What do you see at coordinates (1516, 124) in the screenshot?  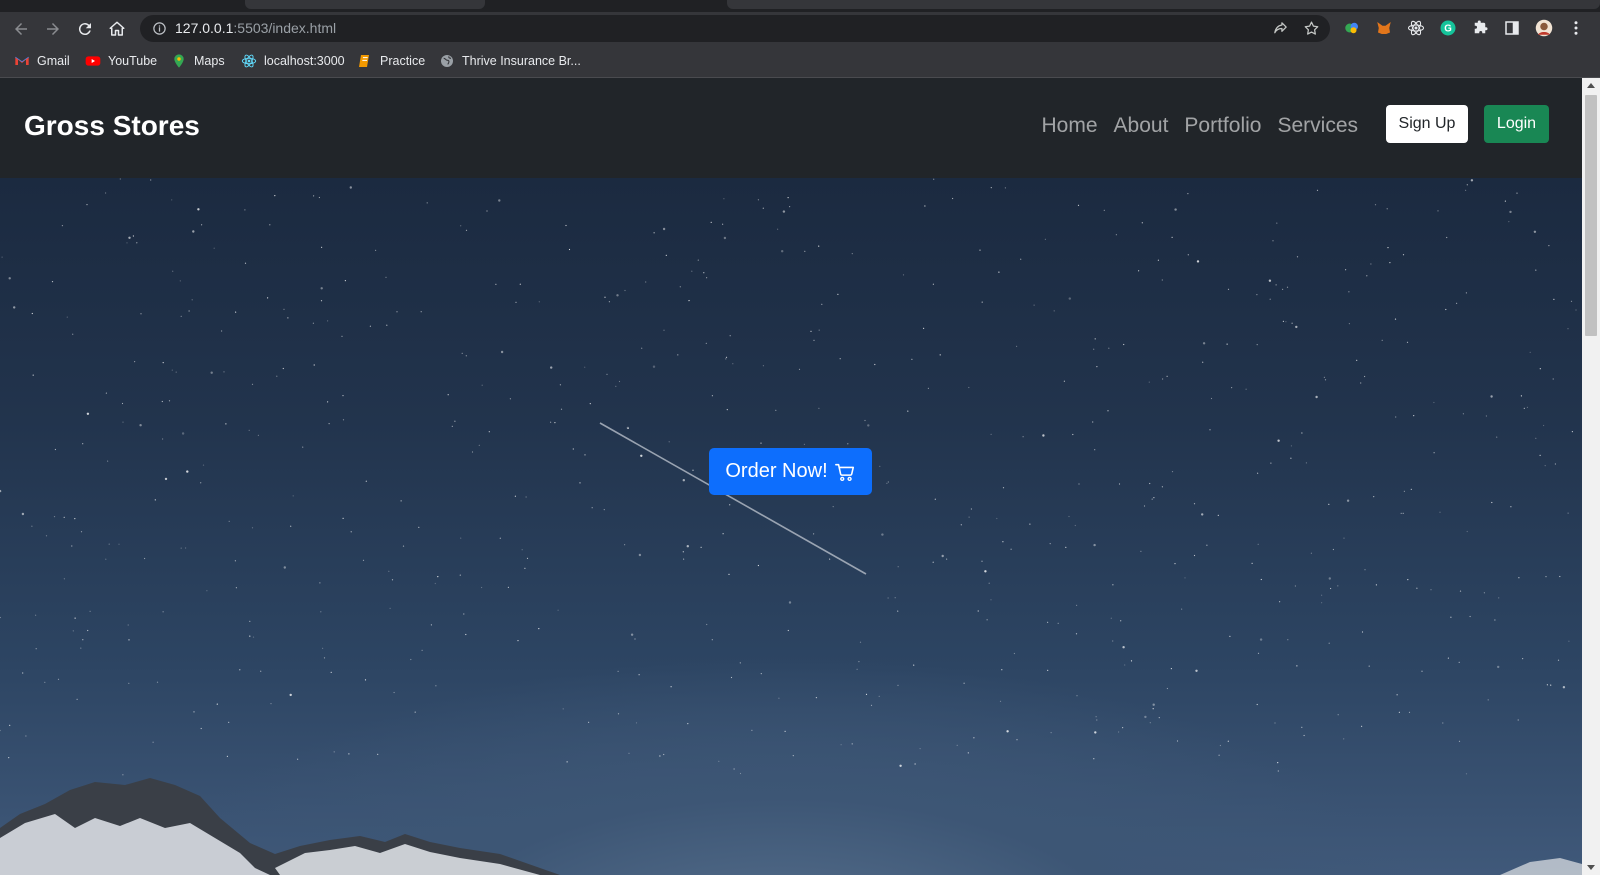 I see `login-button: Login` at bounding box center [1516, 124].